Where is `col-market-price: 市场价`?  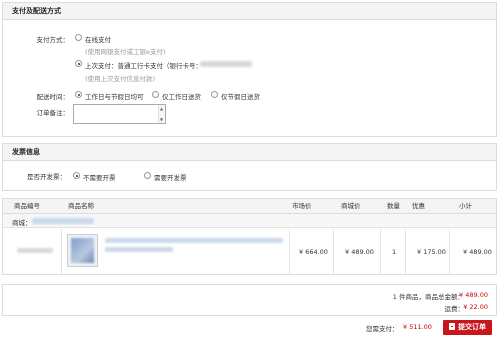 col-market-price: 市场价 is located at coordinates (302, 206).